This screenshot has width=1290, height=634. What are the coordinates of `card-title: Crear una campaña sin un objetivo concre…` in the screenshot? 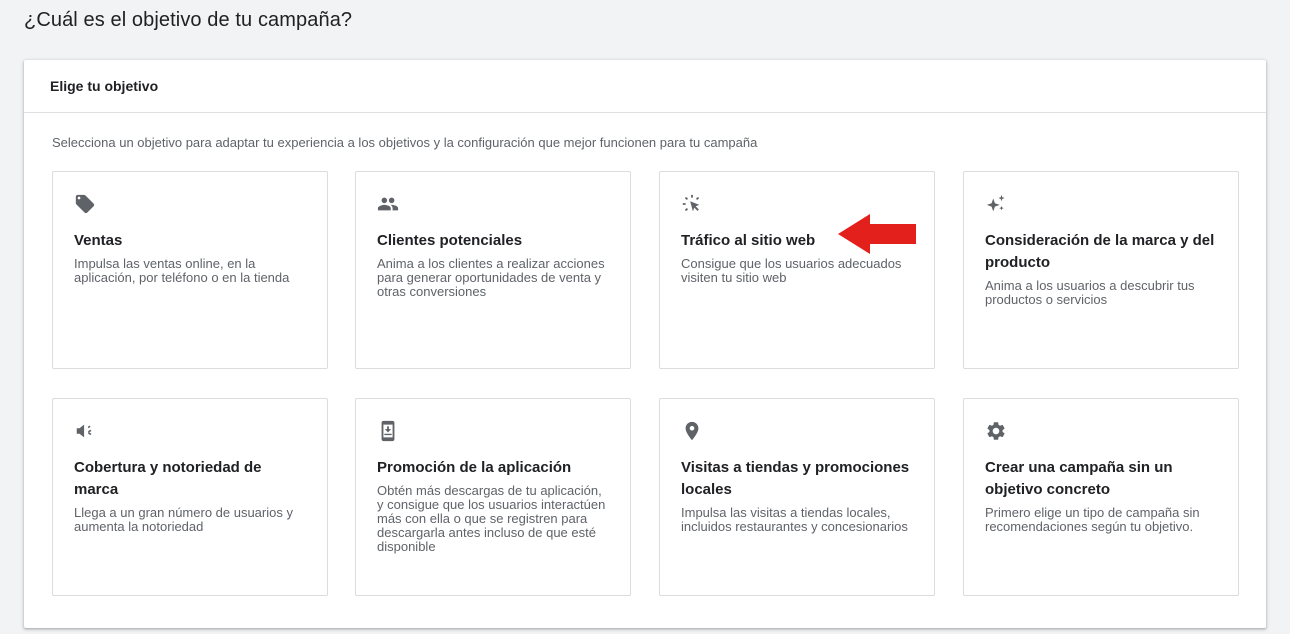 It's located at (1079, 478).